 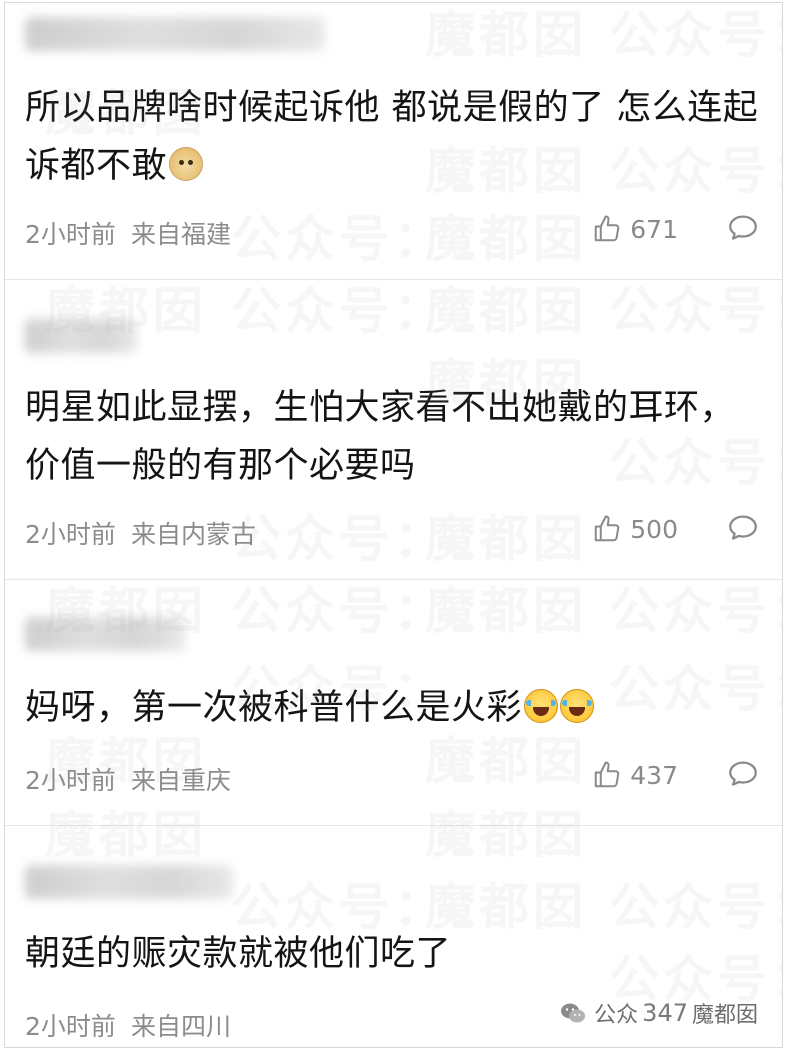 I want to click on comment-text: 明星如此显摆，生怕大家看不出她戴的耳环，价值一般的有那个必要吗, so click(x=392, y=437).